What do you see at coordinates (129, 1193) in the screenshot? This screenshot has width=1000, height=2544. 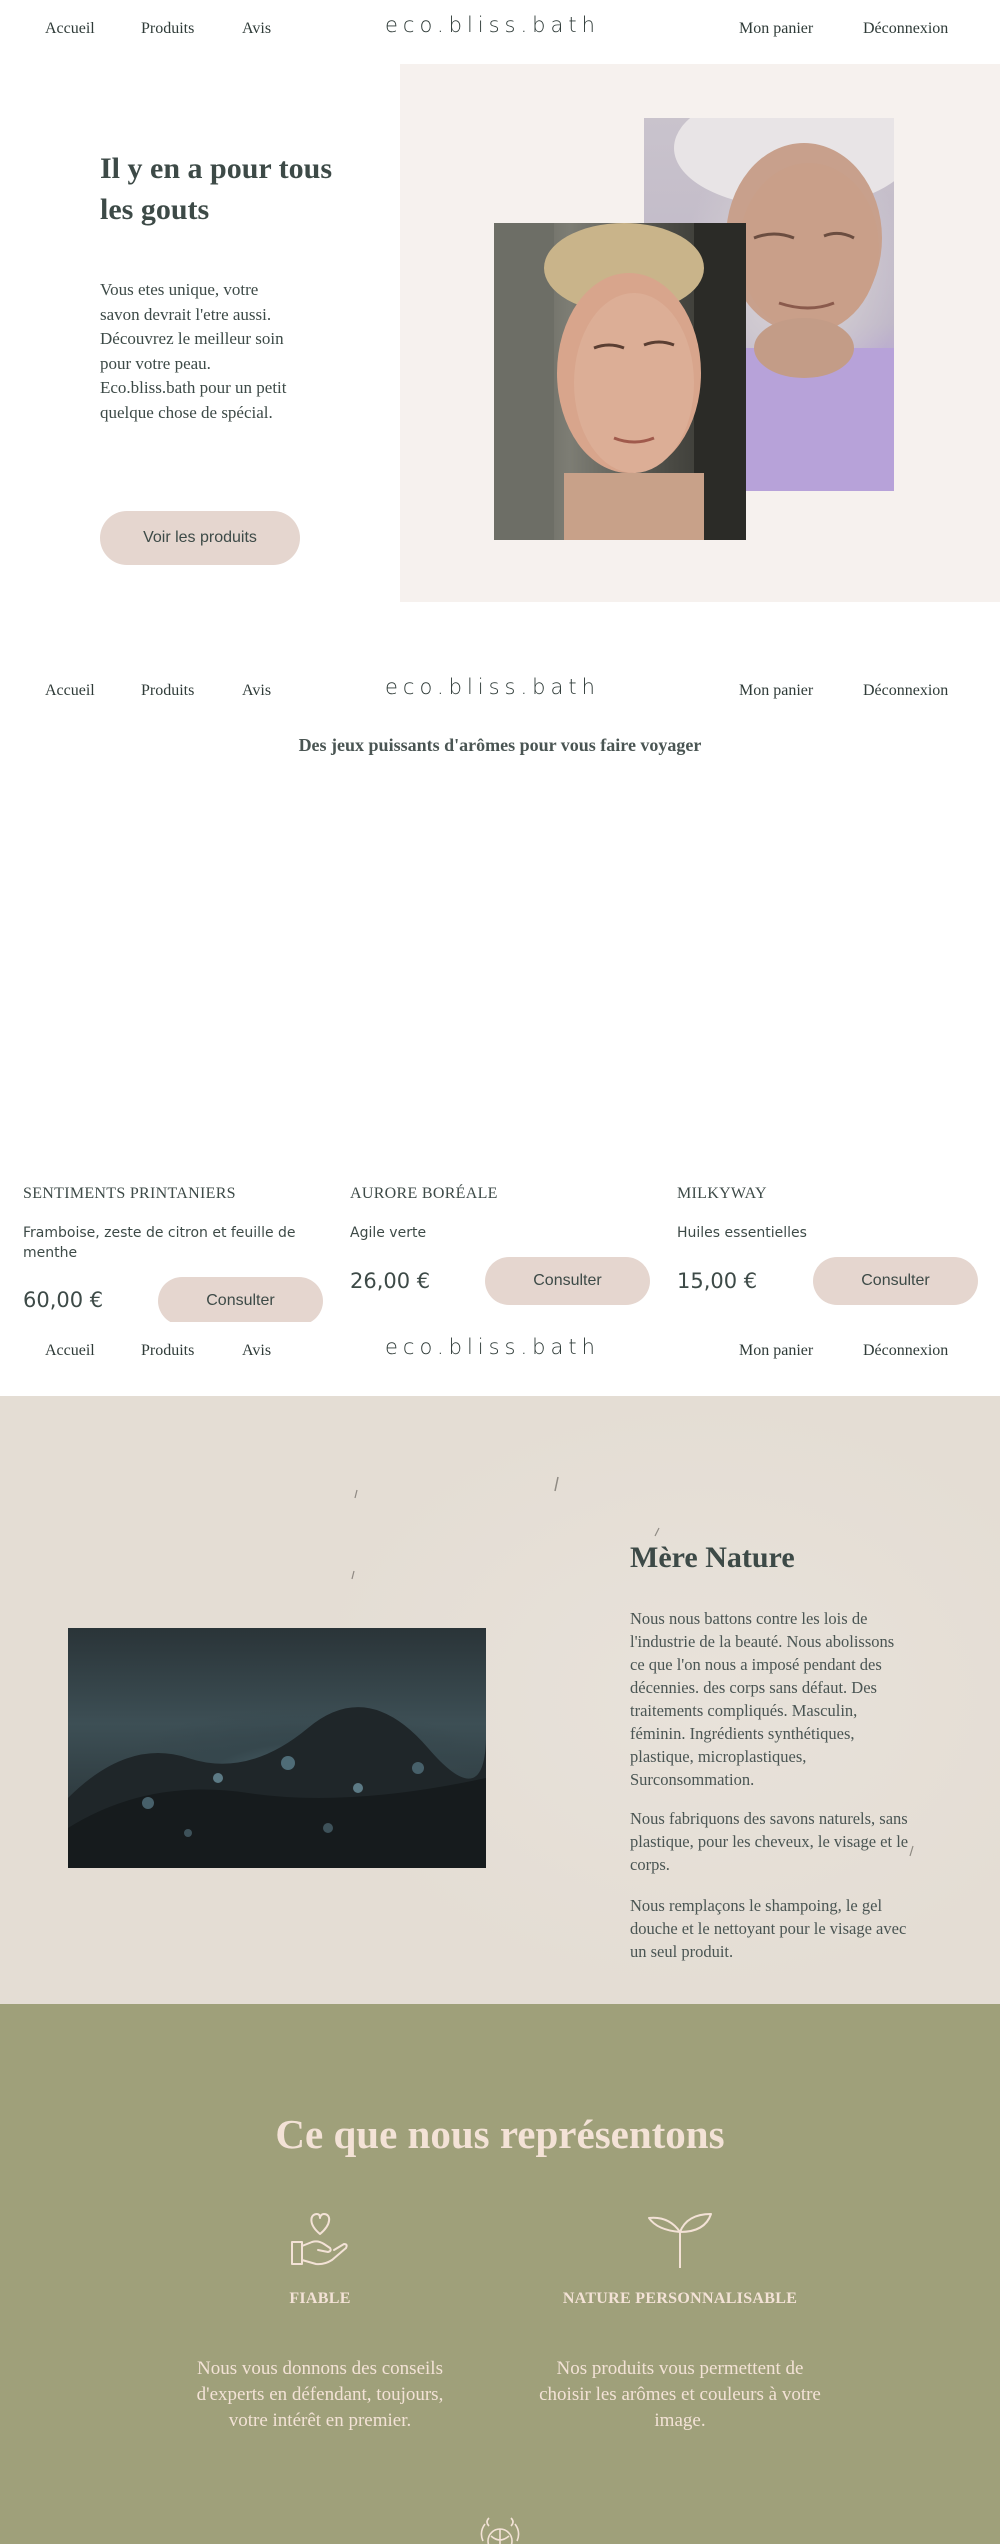 I see `product-name: SENTIMENTS PRINTANIERS` at bounding box center [129, 1193].